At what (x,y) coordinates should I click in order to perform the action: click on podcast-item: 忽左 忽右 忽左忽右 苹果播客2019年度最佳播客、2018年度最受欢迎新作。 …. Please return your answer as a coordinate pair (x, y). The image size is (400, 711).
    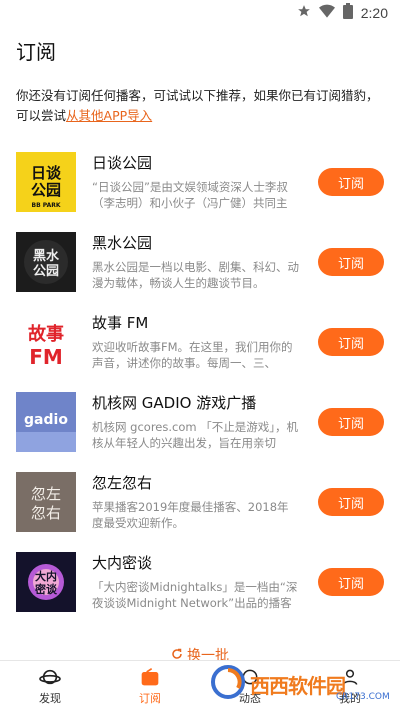
    Looking at the image, I should click on (200, 508).